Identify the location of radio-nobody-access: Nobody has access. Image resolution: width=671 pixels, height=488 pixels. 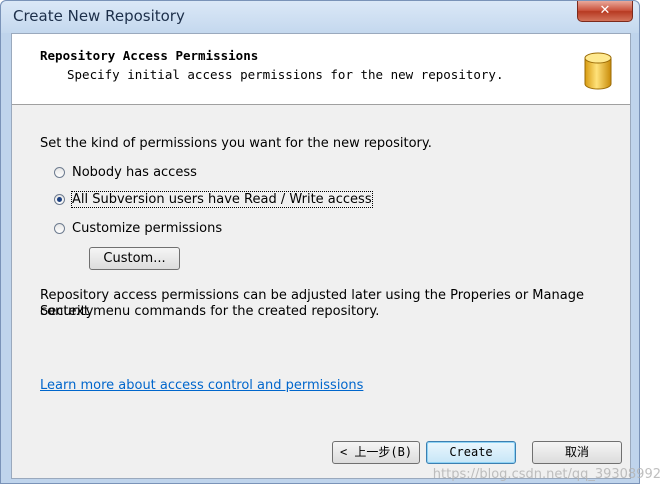
(125, 172).